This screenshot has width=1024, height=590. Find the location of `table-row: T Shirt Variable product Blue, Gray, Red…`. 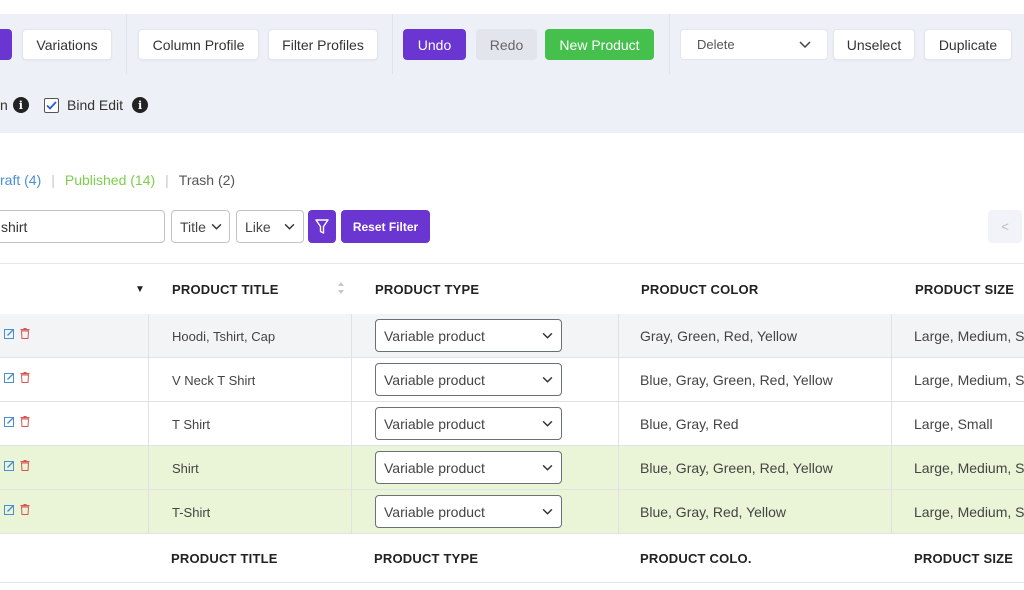

table-row: T Shirt Variable product Blue, Gray, Red… is located at coordinates (512, 424).